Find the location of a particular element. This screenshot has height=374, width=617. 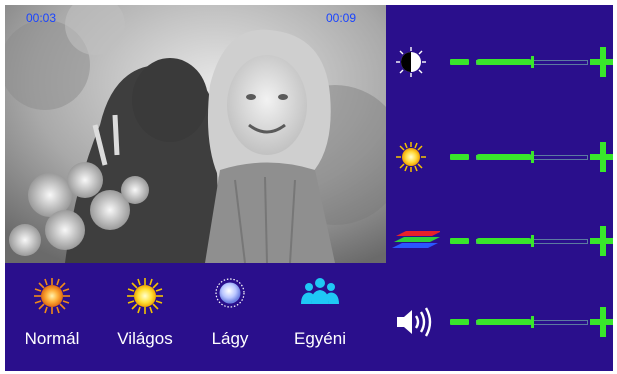

volume-control is located at coordinates (501, 322).